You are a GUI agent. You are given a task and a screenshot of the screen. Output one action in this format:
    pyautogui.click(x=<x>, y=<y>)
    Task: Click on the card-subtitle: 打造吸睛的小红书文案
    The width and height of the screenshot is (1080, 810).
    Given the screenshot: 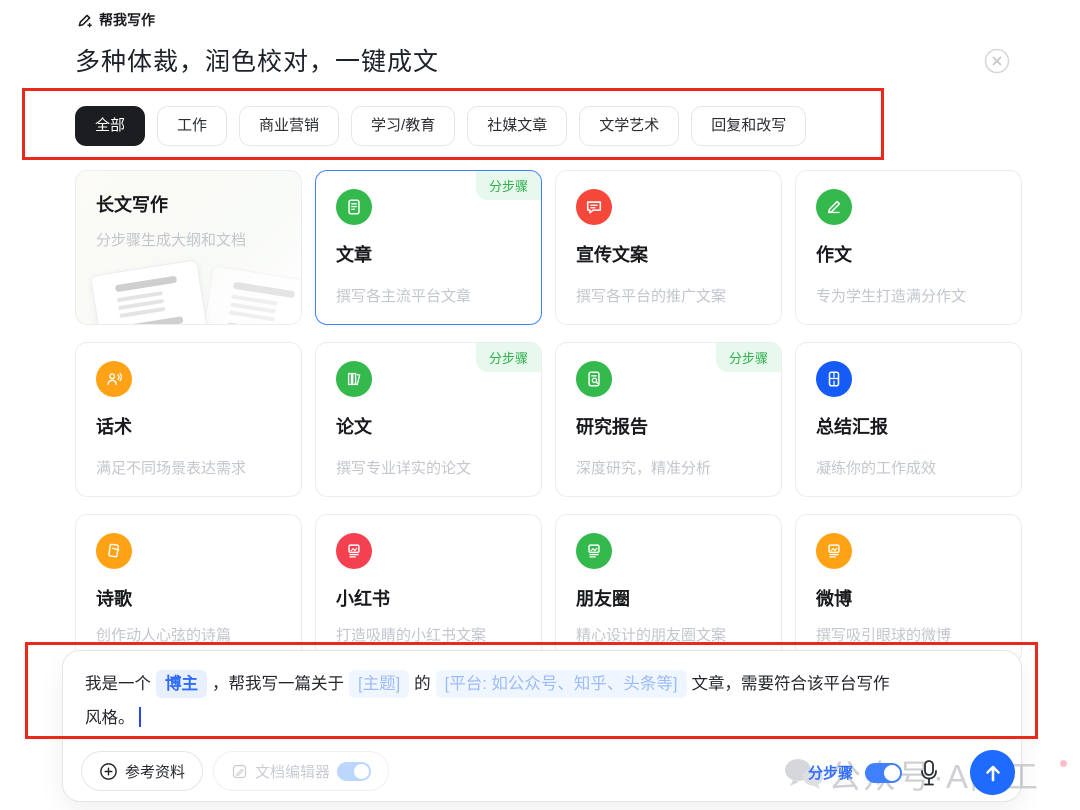 What is the action you would take?
    pyautogui.click(x=411, y=635)
    